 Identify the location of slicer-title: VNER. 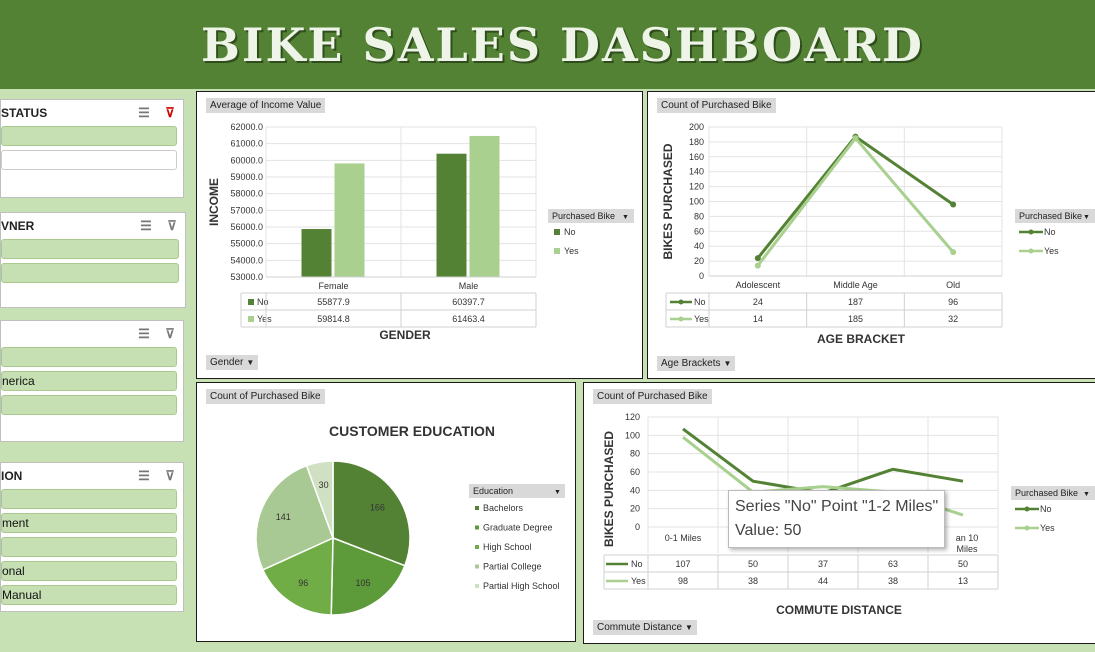
(18, 226).